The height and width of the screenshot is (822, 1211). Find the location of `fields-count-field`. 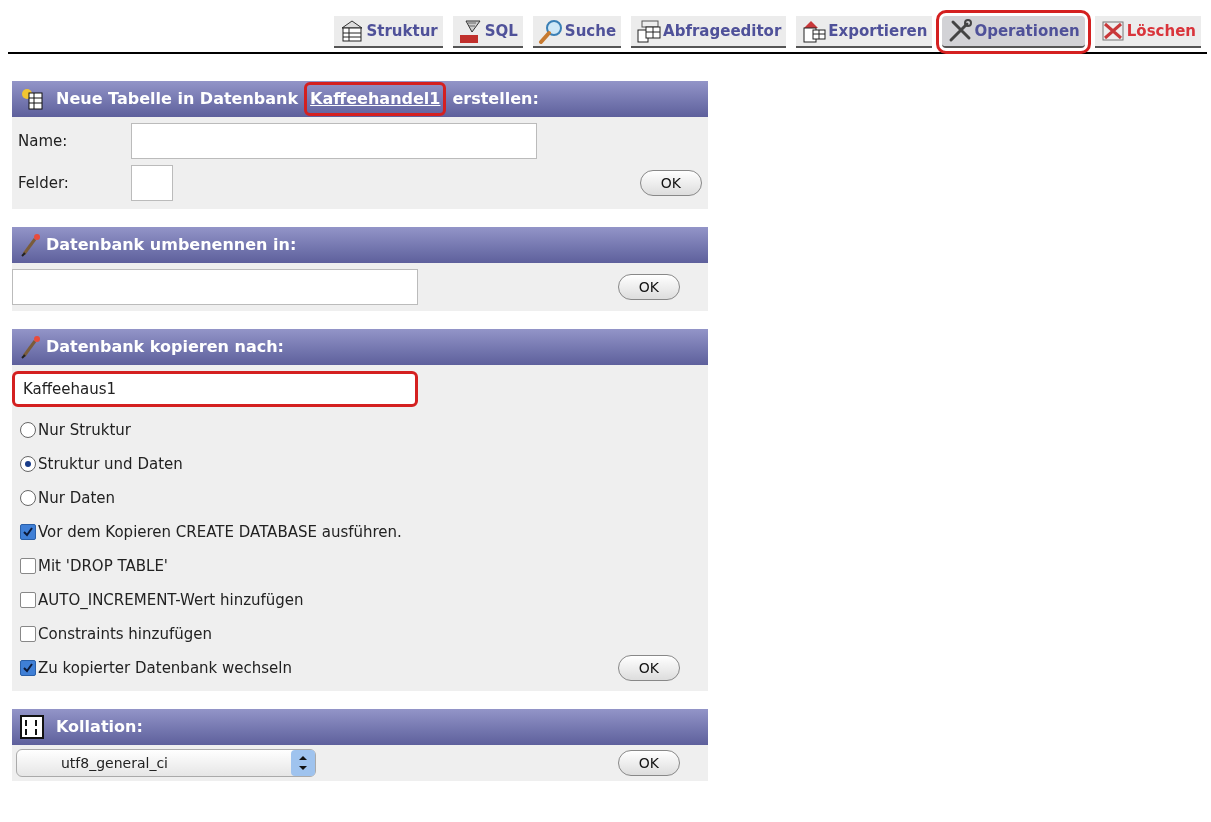

fields-count-field is located at coordinates (152, 183).